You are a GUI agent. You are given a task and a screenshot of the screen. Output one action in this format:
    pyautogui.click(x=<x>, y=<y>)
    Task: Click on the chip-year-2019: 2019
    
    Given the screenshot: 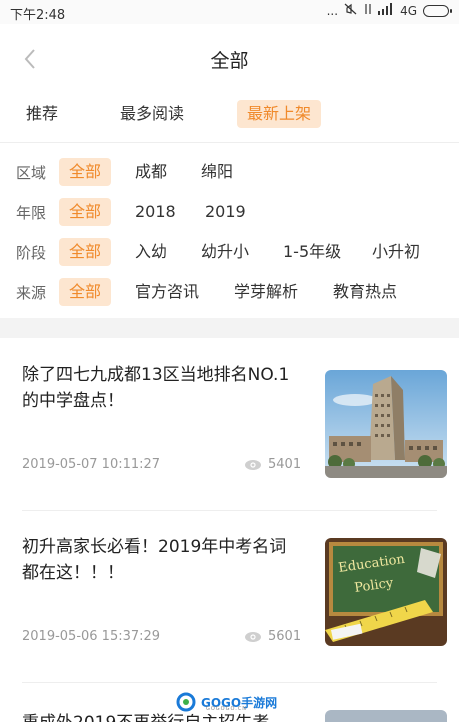 What is the action you would take?
    pyautogui.click(x=225, y=212)
    